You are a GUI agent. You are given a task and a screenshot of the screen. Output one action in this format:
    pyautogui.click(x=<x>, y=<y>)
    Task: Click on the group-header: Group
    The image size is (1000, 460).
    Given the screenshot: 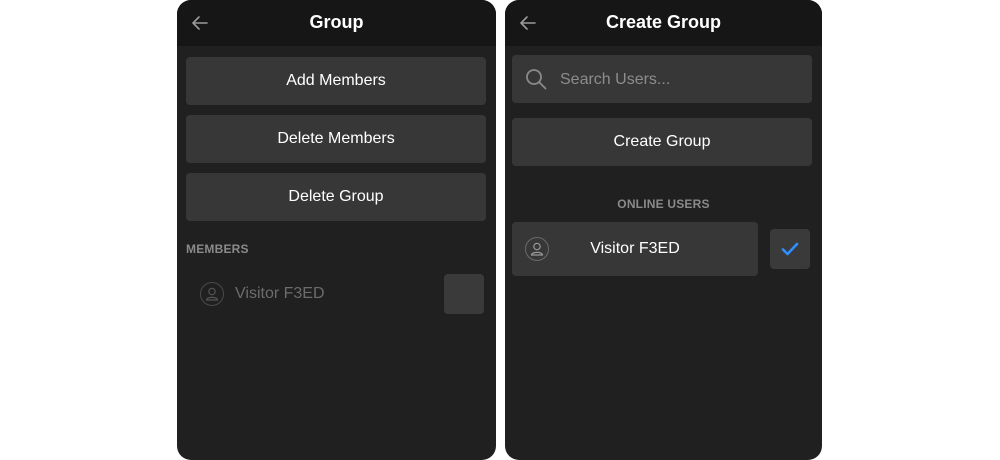 What is the action you would take?
    pyautogui.click(x=336, y=23)
    